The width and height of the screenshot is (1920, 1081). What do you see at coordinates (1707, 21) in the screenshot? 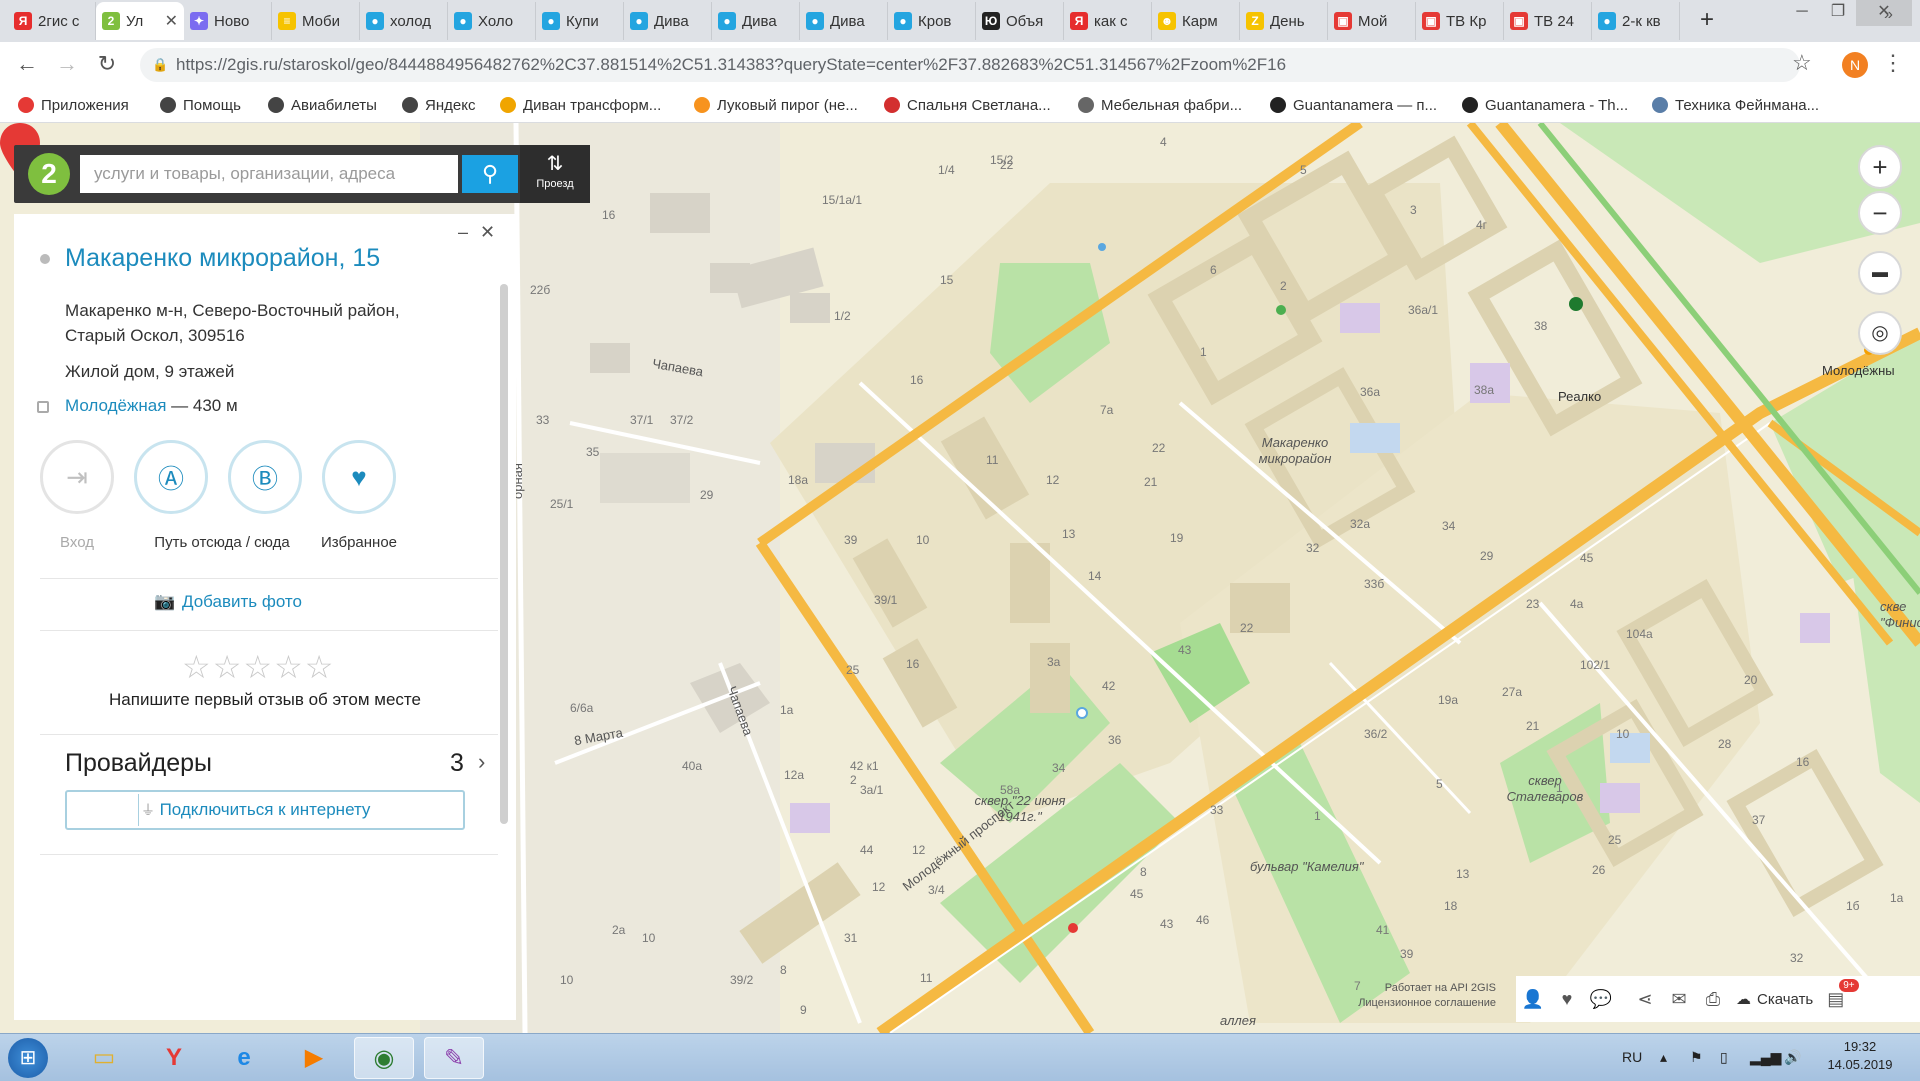
I see `new-tab-button: +` at bounding box center [1707, 21].